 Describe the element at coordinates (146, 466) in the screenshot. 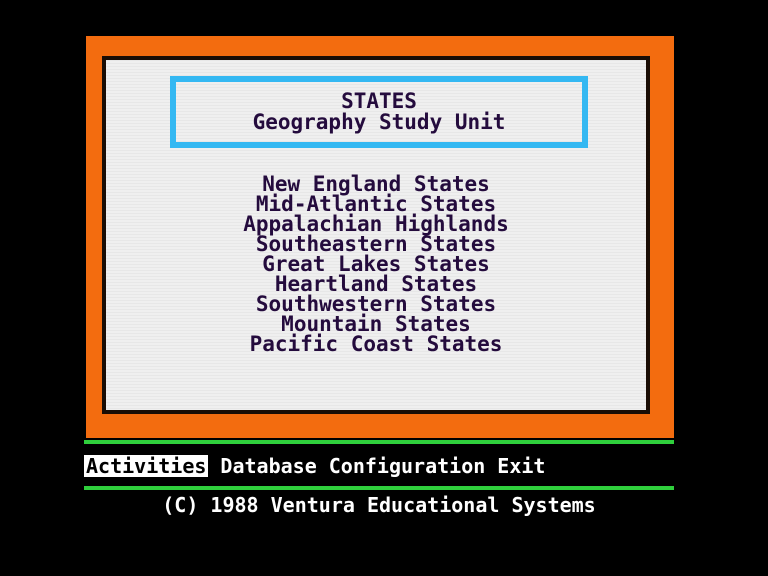

I see `menu-activities: Activities` at that location.